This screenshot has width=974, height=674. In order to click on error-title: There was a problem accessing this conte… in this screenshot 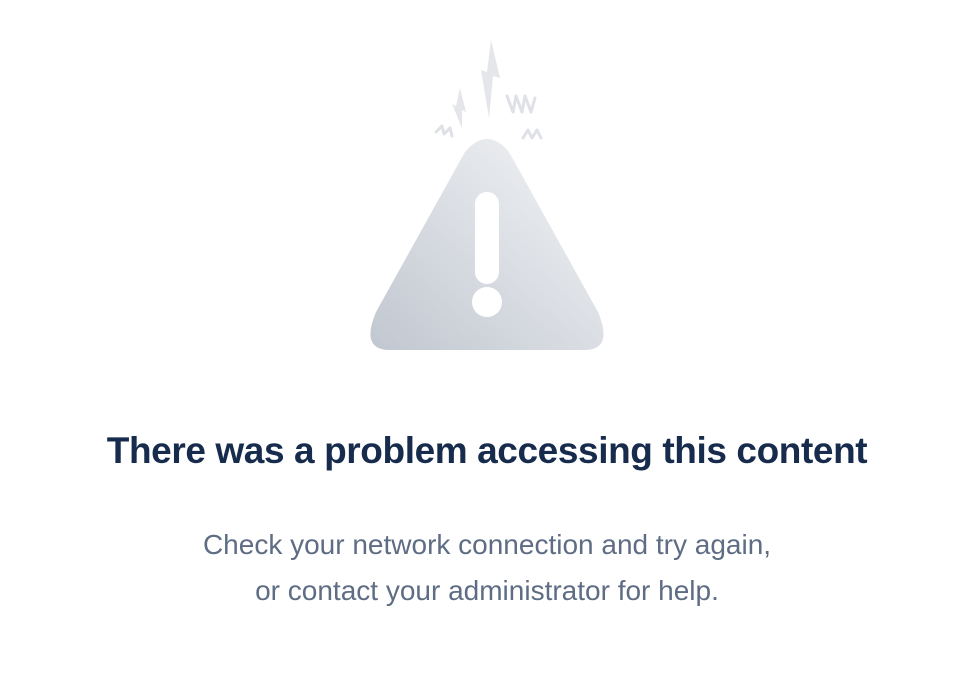, I will do `click(487, 450)`.